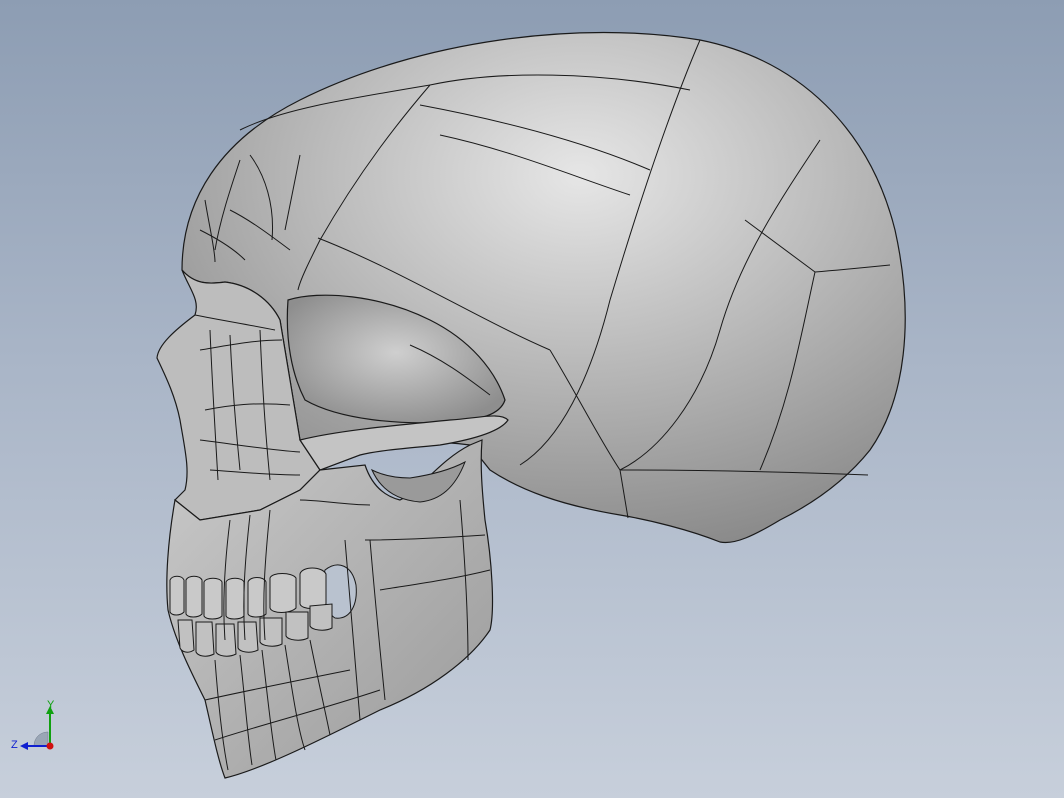 The width and height of the screenshot is (1064, 798). I want to click on y-axis-label: Y, so click(51, 705).